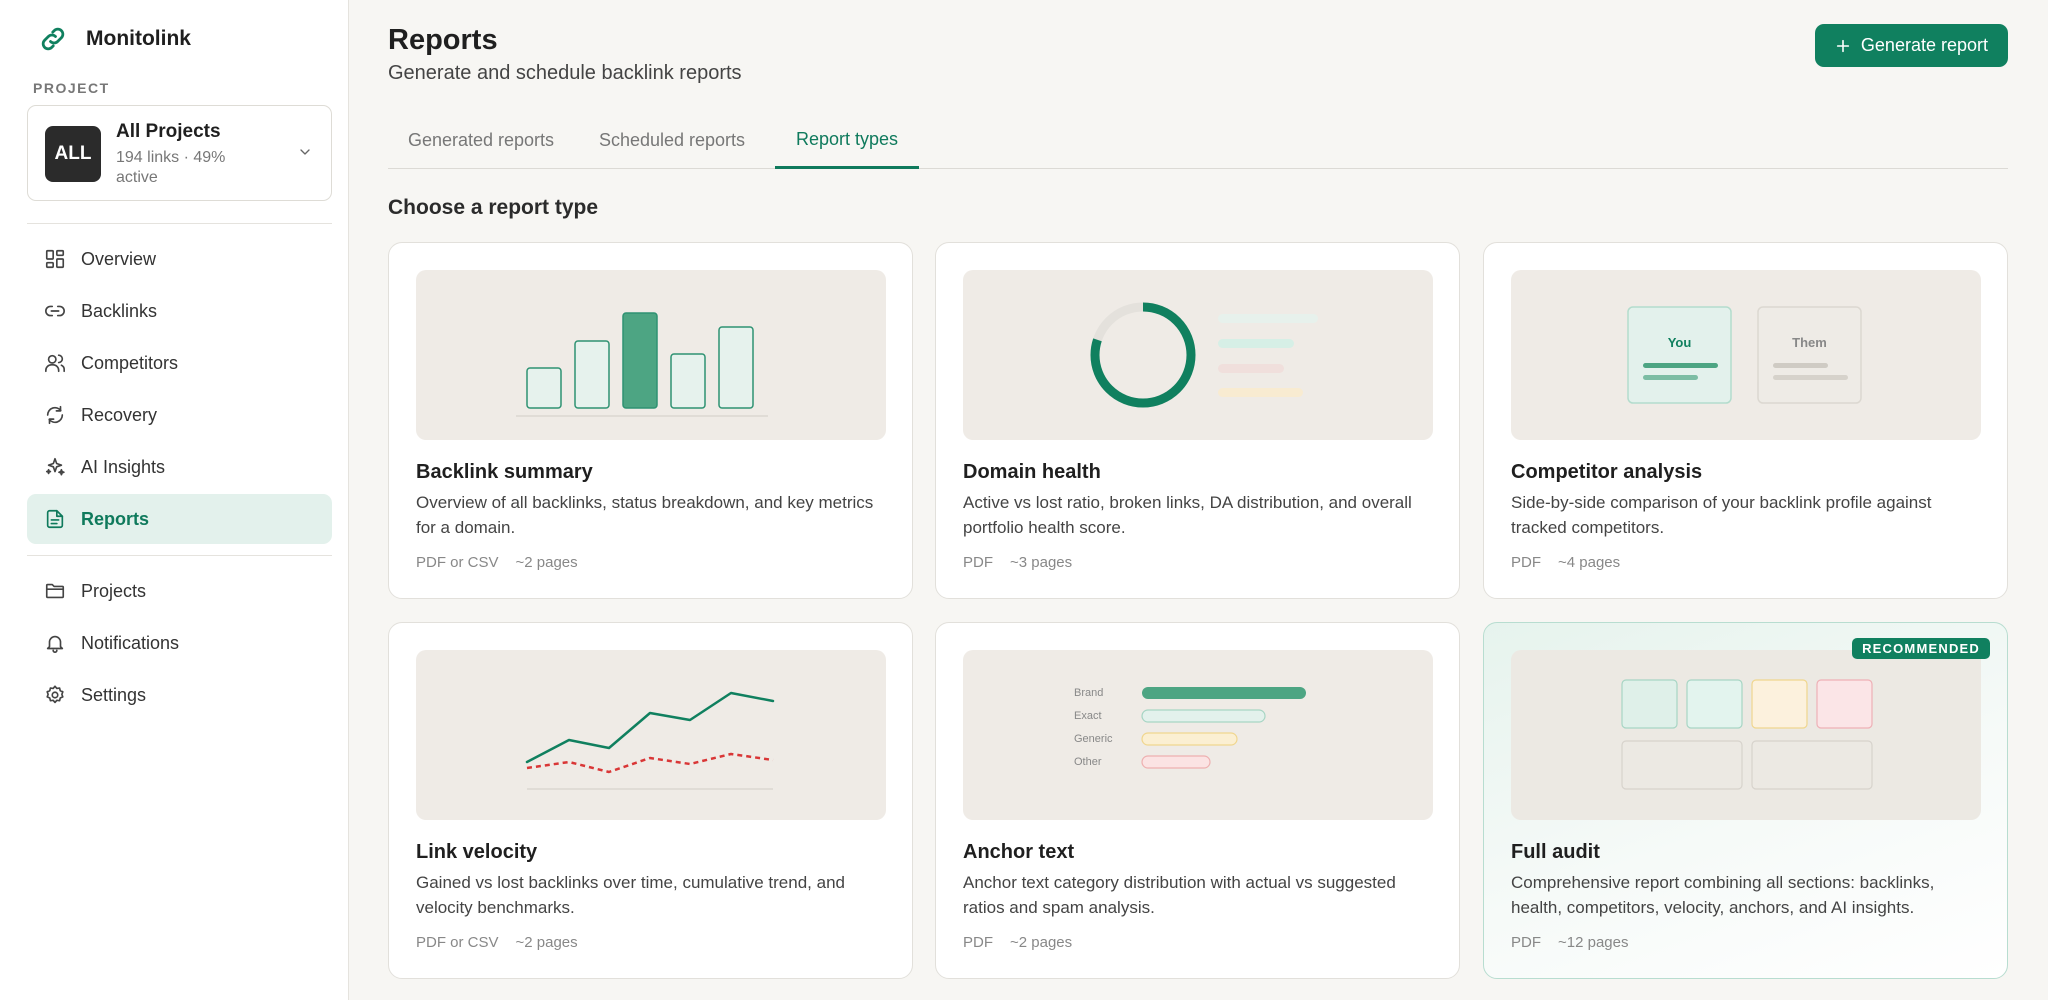 The image size is (2048, 1000). What do you see at coordinates (179, 591) in the screenshot?
I see `nav-item-projects: Projects` at bounding box center [179, 591].